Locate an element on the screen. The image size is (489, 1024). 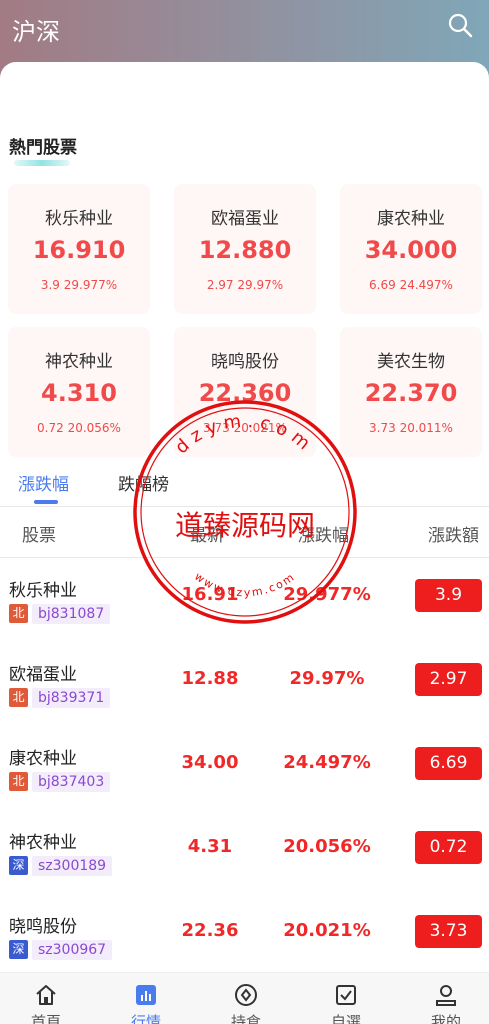
change-amount-badge: 0.72 is located at coordinates (448, 847).